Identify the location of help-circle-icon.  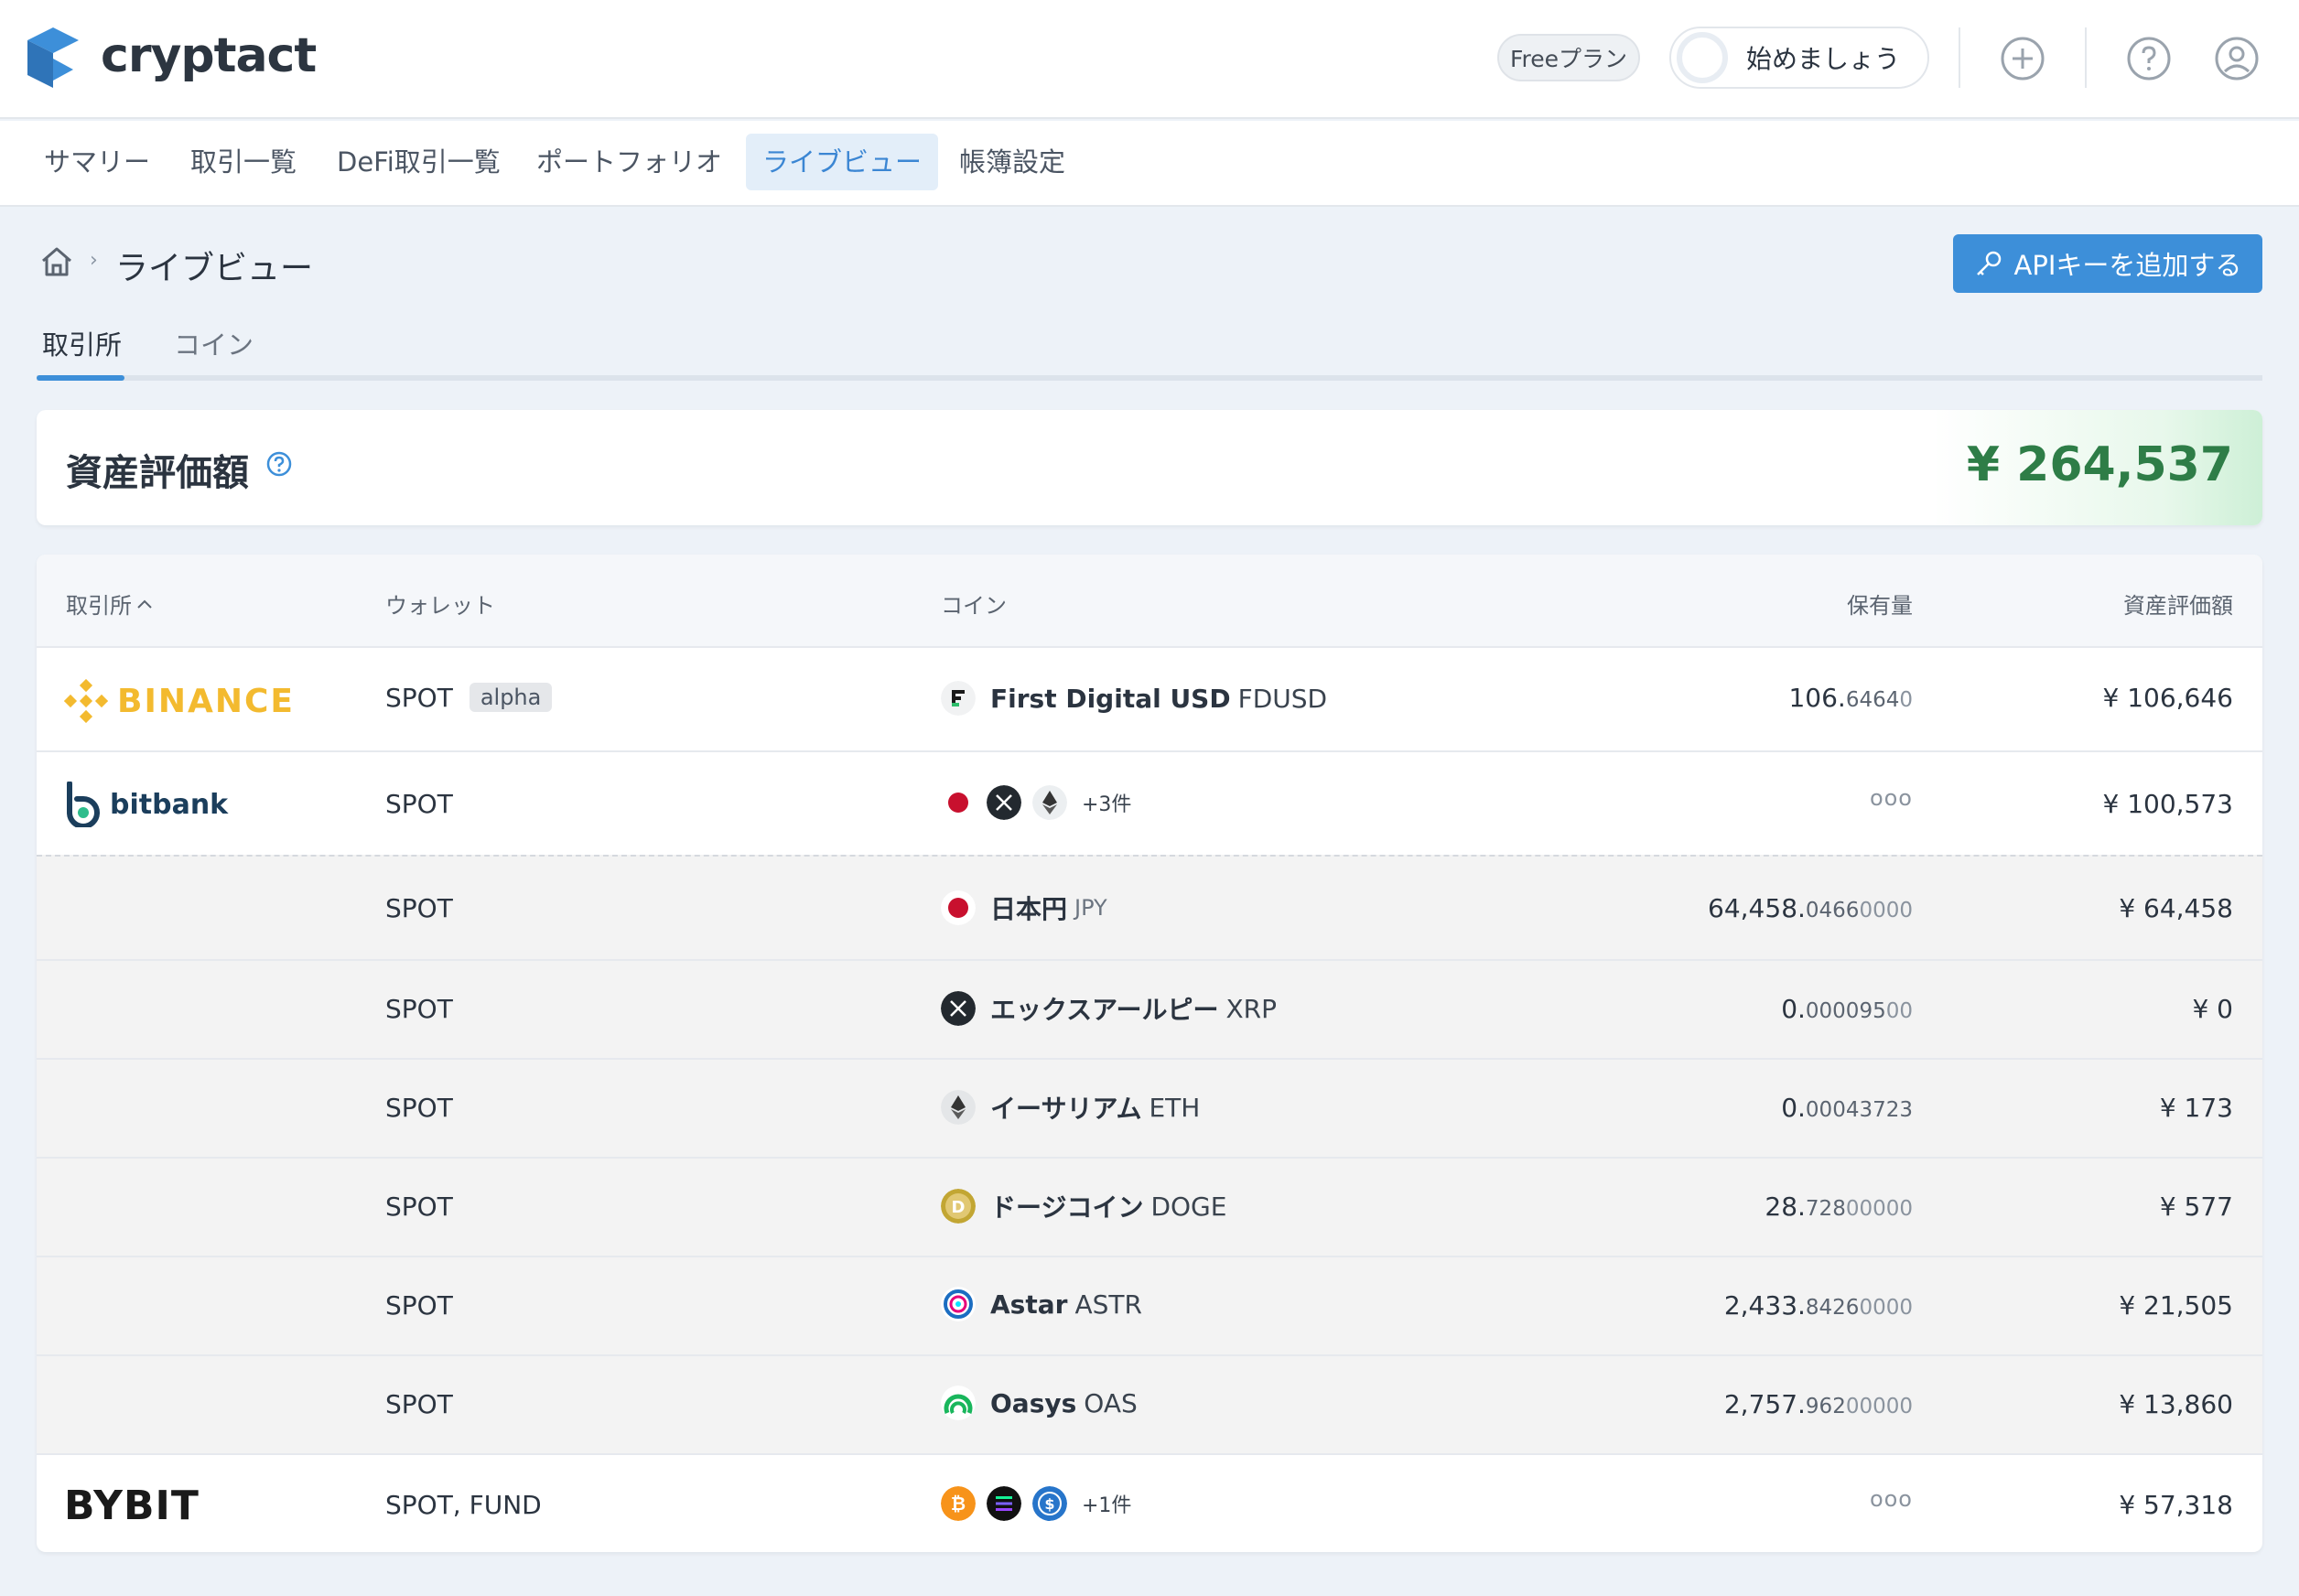
(2149, 58).